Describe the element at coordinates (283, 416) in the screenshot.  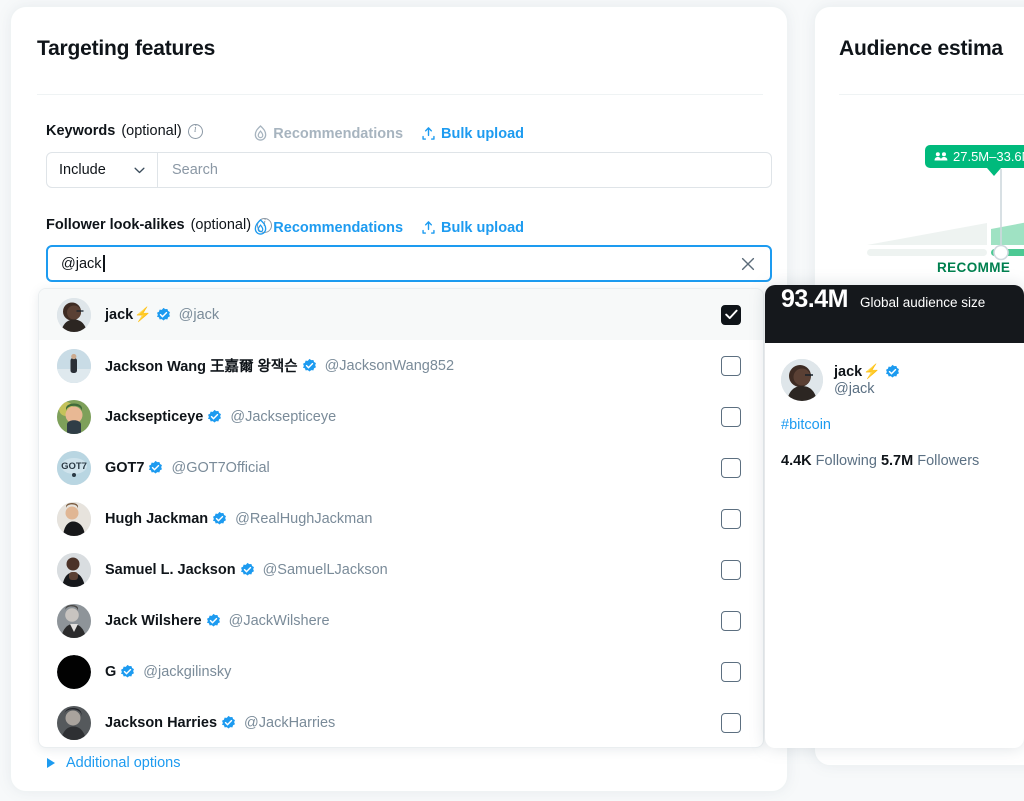
I see `dropdown-item-handle: @Jacksepticeye` at that location.